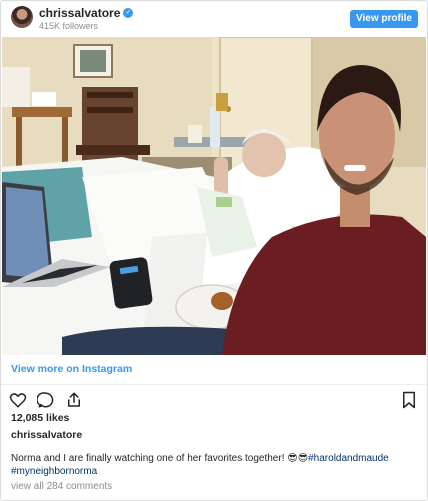 The height and width of the screenshot is (501, 428). What do you see at coordinates (128, 13) in the screenshot?
I see `verified-badge-icon: ✓` at bounding box center [128, 13].